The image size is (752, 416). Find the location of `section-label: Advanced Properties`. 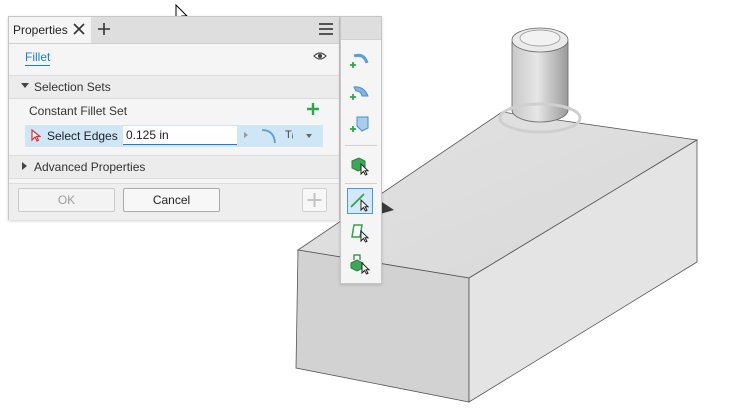

section-label: Advanced Properties is located at coordinates (90, 167).